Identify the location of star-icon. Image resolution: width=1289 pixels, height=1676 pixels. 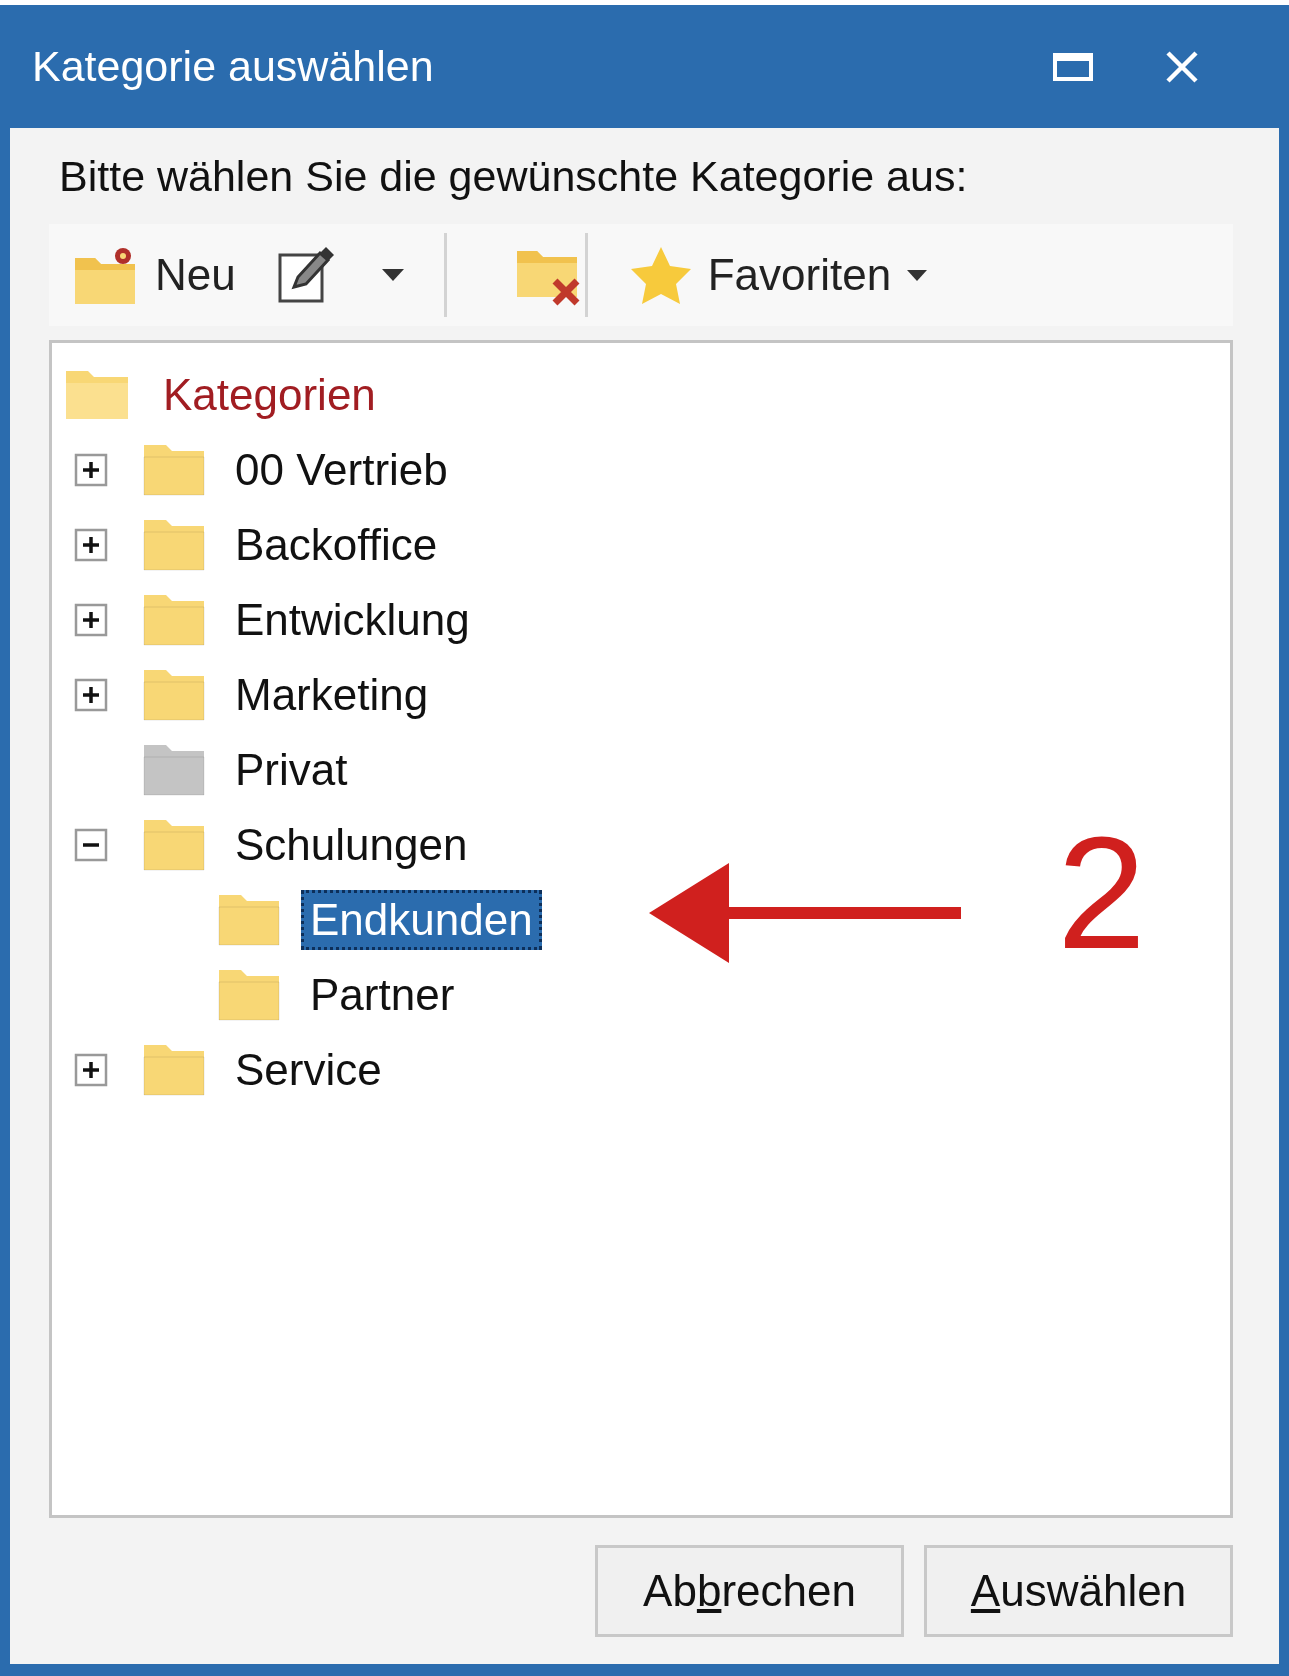
(660, 275).